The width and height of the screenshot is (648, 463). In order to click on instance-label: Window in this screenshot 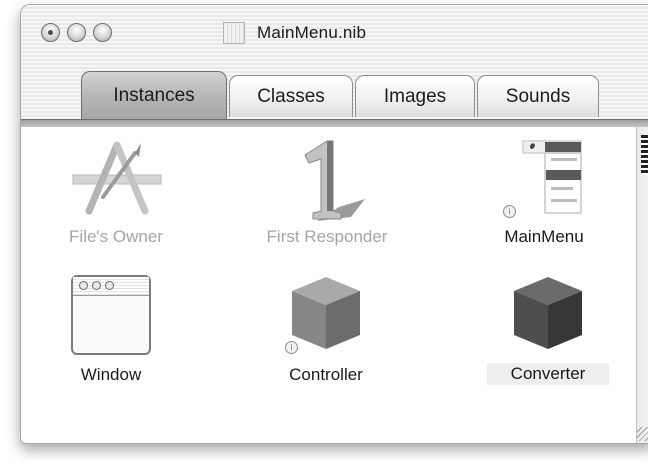, I will do `click(111, 374)`.